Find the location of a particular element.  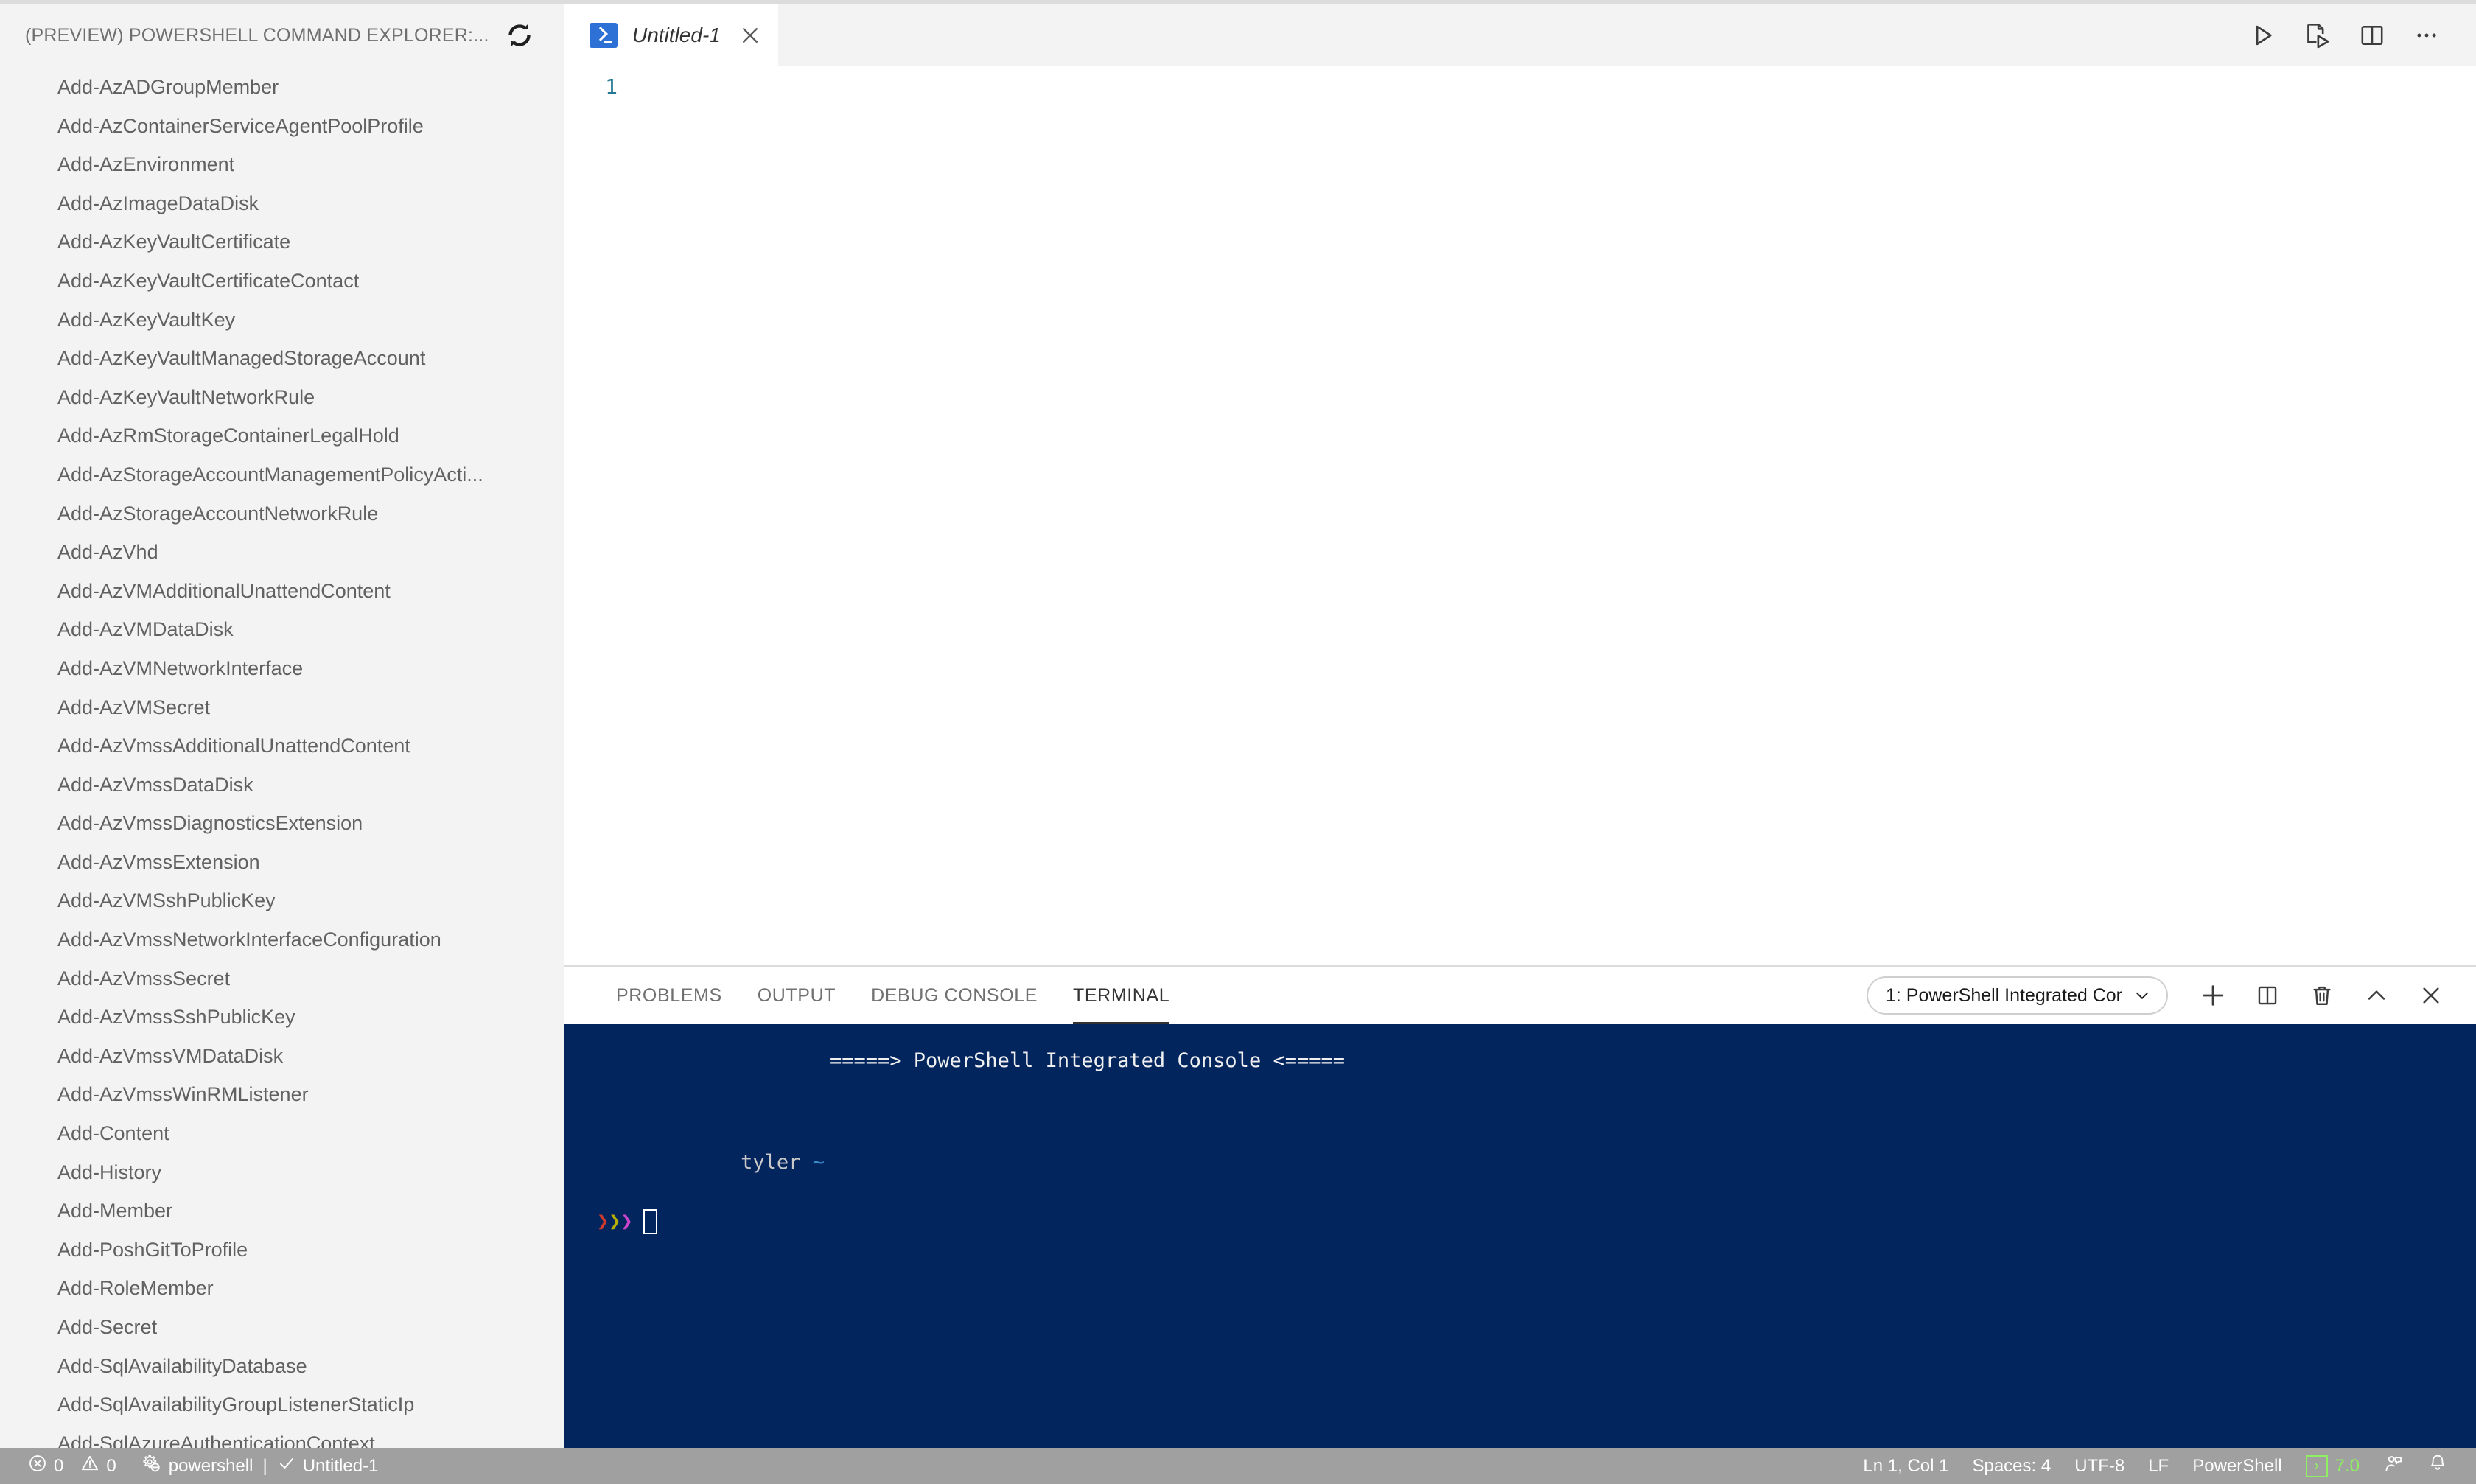

chevron-down-icon is located at coordinates (2142, 996).